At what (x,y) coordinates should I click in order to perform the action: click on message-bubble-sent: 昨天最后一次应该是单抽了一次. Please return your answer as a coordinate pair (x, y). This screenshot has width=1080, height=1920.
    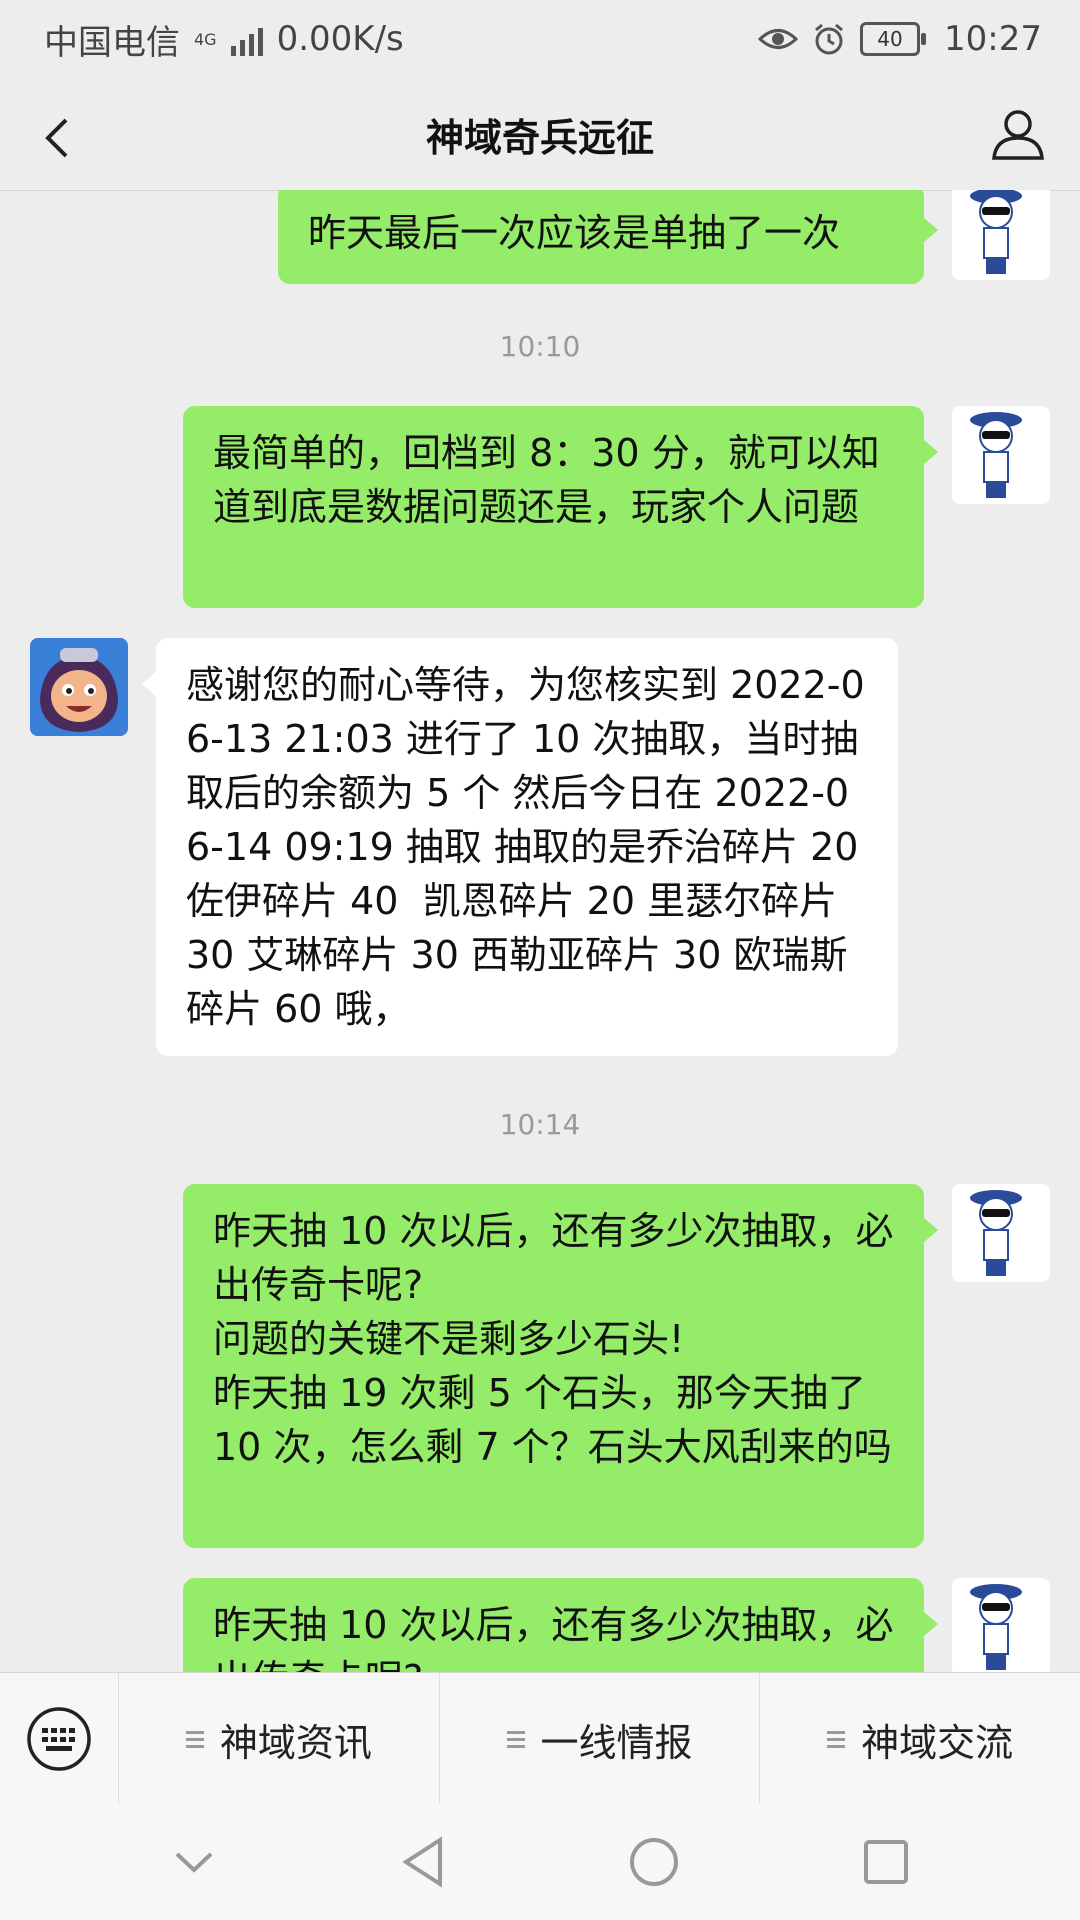
    Looking at the image, I should click on (608, 237).